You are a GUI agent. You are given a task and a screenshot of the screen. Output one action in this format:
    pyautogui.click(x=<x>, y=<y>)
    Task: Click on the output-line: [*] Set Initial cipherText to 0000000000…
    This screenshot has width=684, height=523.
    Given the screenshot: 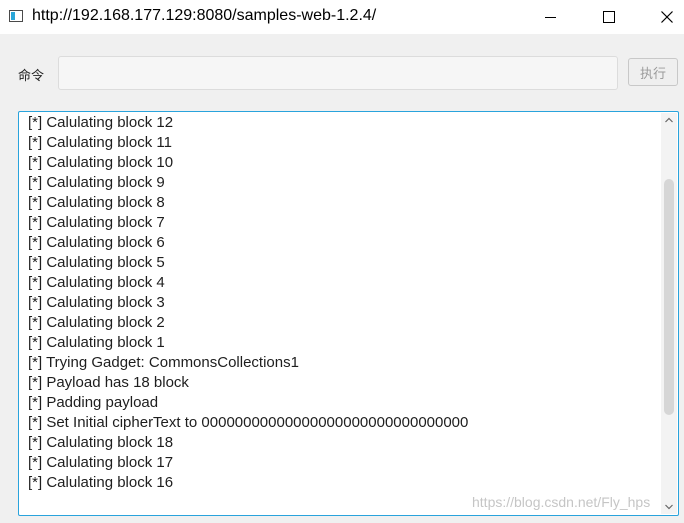 What is the action you would take?
    pyautogui.click(x=248, y=422)
    